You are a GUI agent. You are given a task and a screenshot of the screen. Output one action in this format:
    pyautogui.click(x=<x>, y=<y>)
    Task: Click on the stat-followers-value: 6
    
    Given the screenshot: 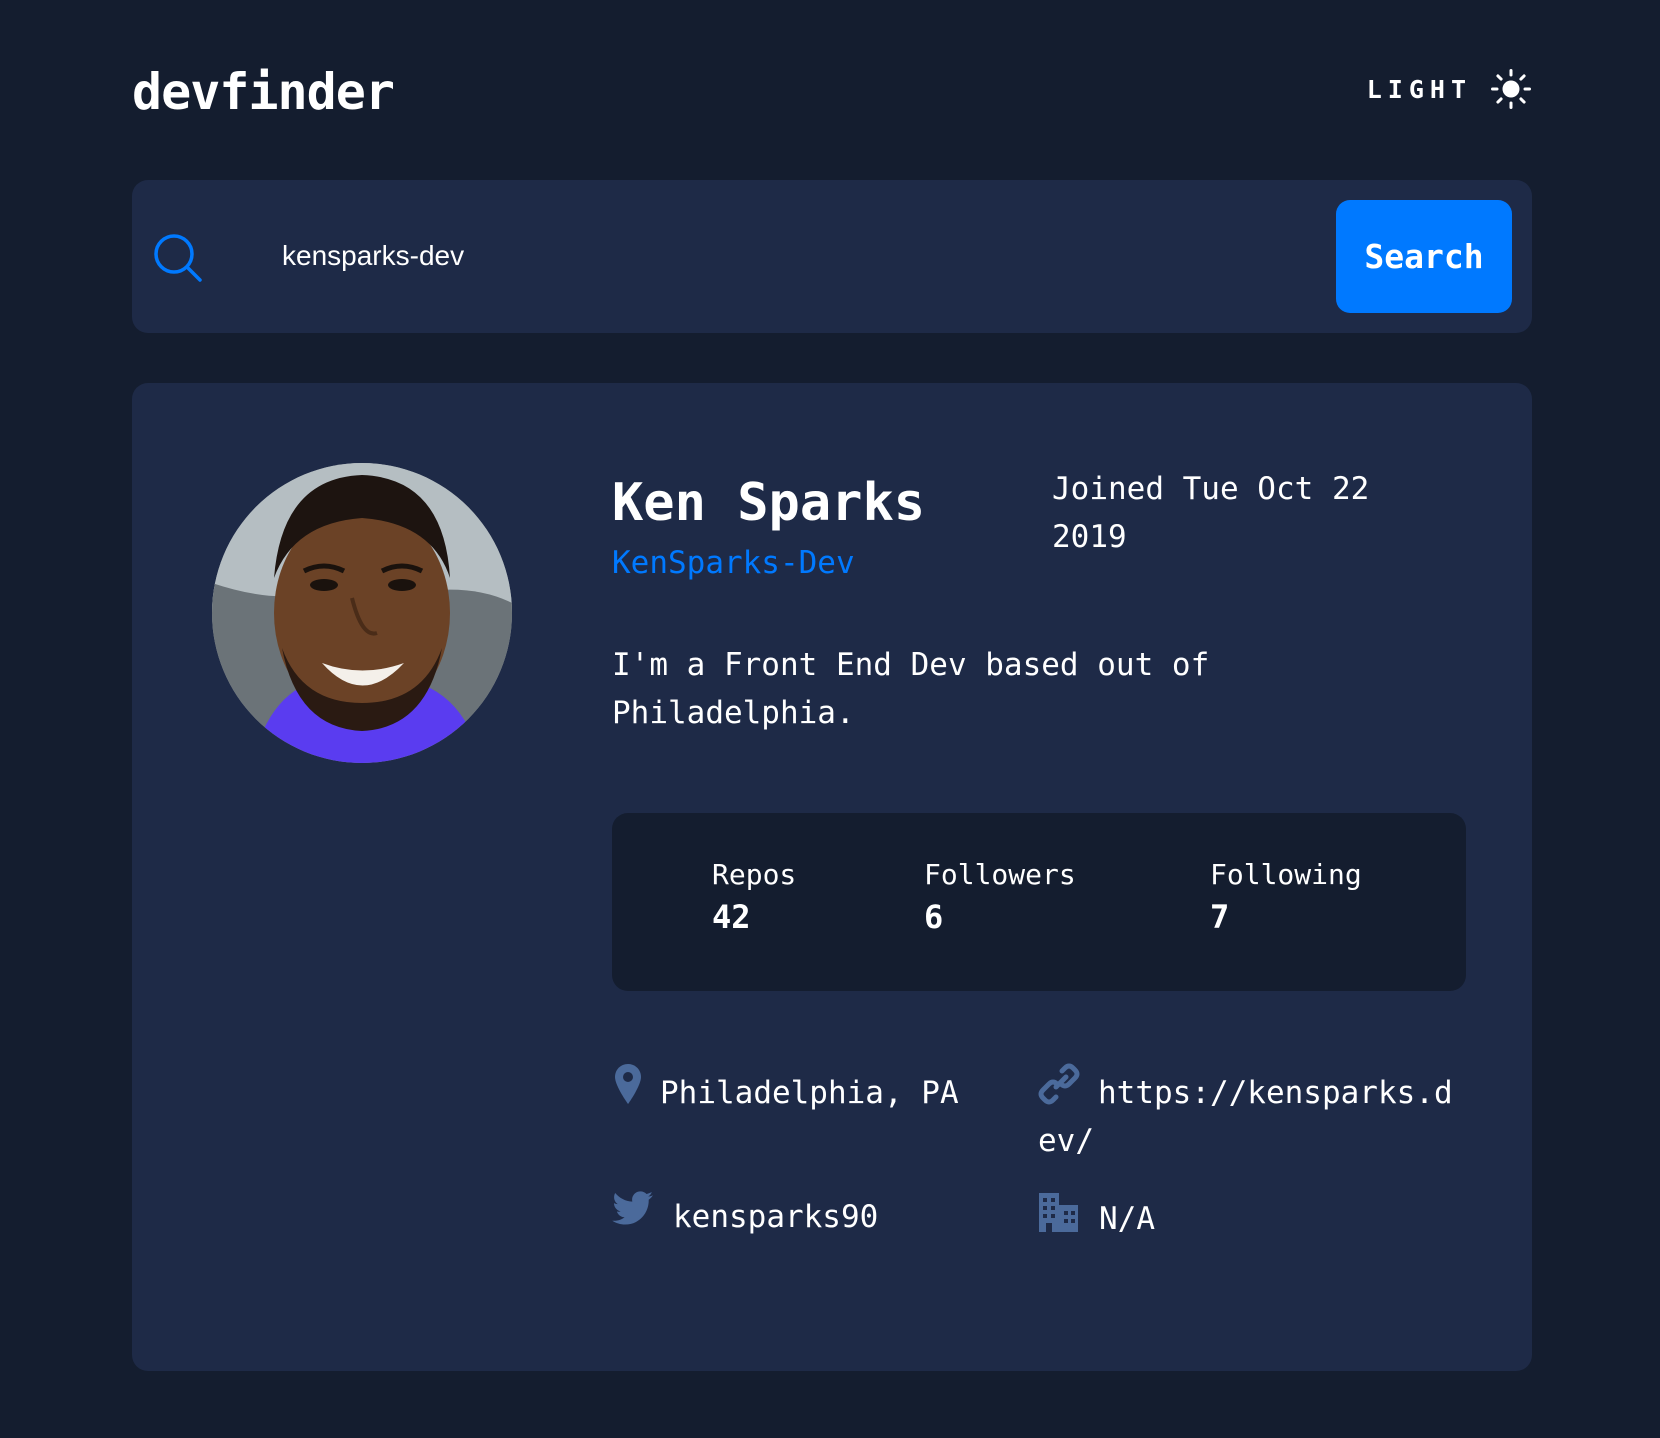 What is the action you would take?
    pyautogui.click(x=934, y=917)
    